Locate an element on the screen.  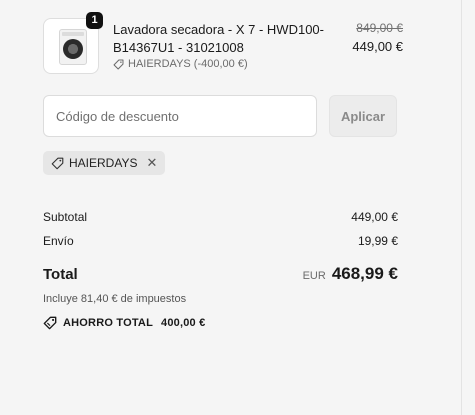
washer-dryer-image is located at coordinates (73, 47).